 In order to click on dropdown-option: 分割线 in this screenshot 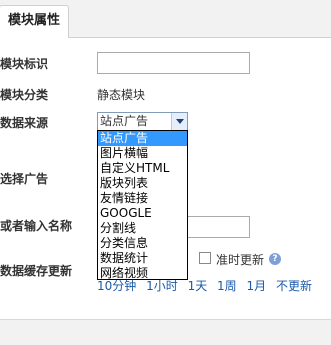, I will do `click(142, 228)`.